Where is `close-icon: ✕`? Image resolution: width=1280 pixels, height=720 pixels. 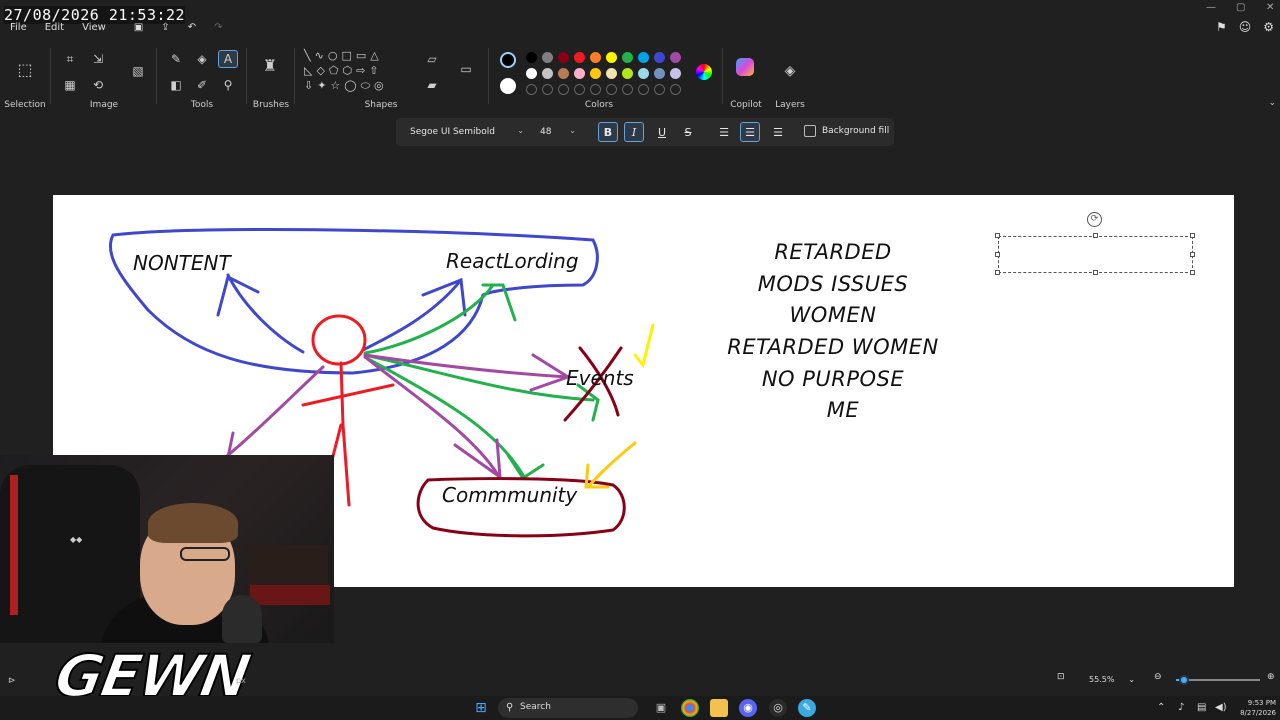
close-icon: ✕ is located at coordinates (1270, 7).